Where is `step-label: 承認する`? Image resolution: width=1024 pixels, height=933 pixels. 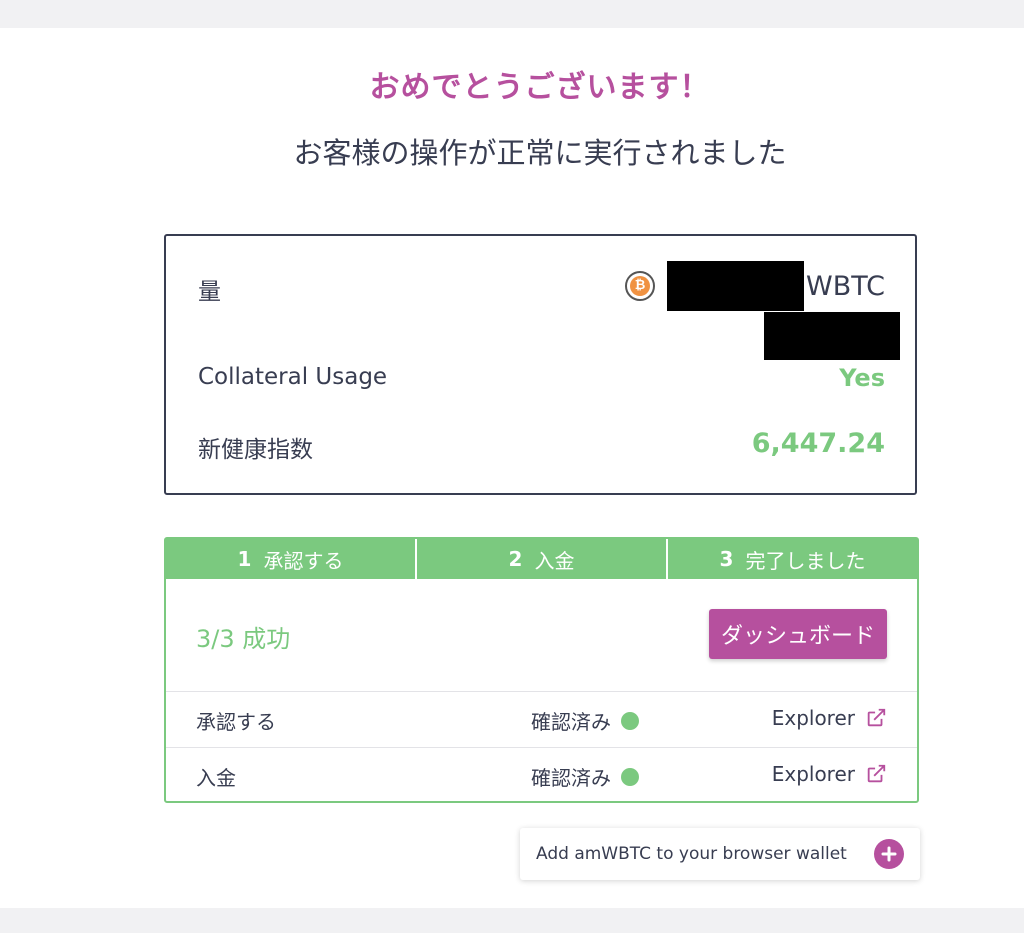
step-label: 承認する is located at coordinates (303, 560).